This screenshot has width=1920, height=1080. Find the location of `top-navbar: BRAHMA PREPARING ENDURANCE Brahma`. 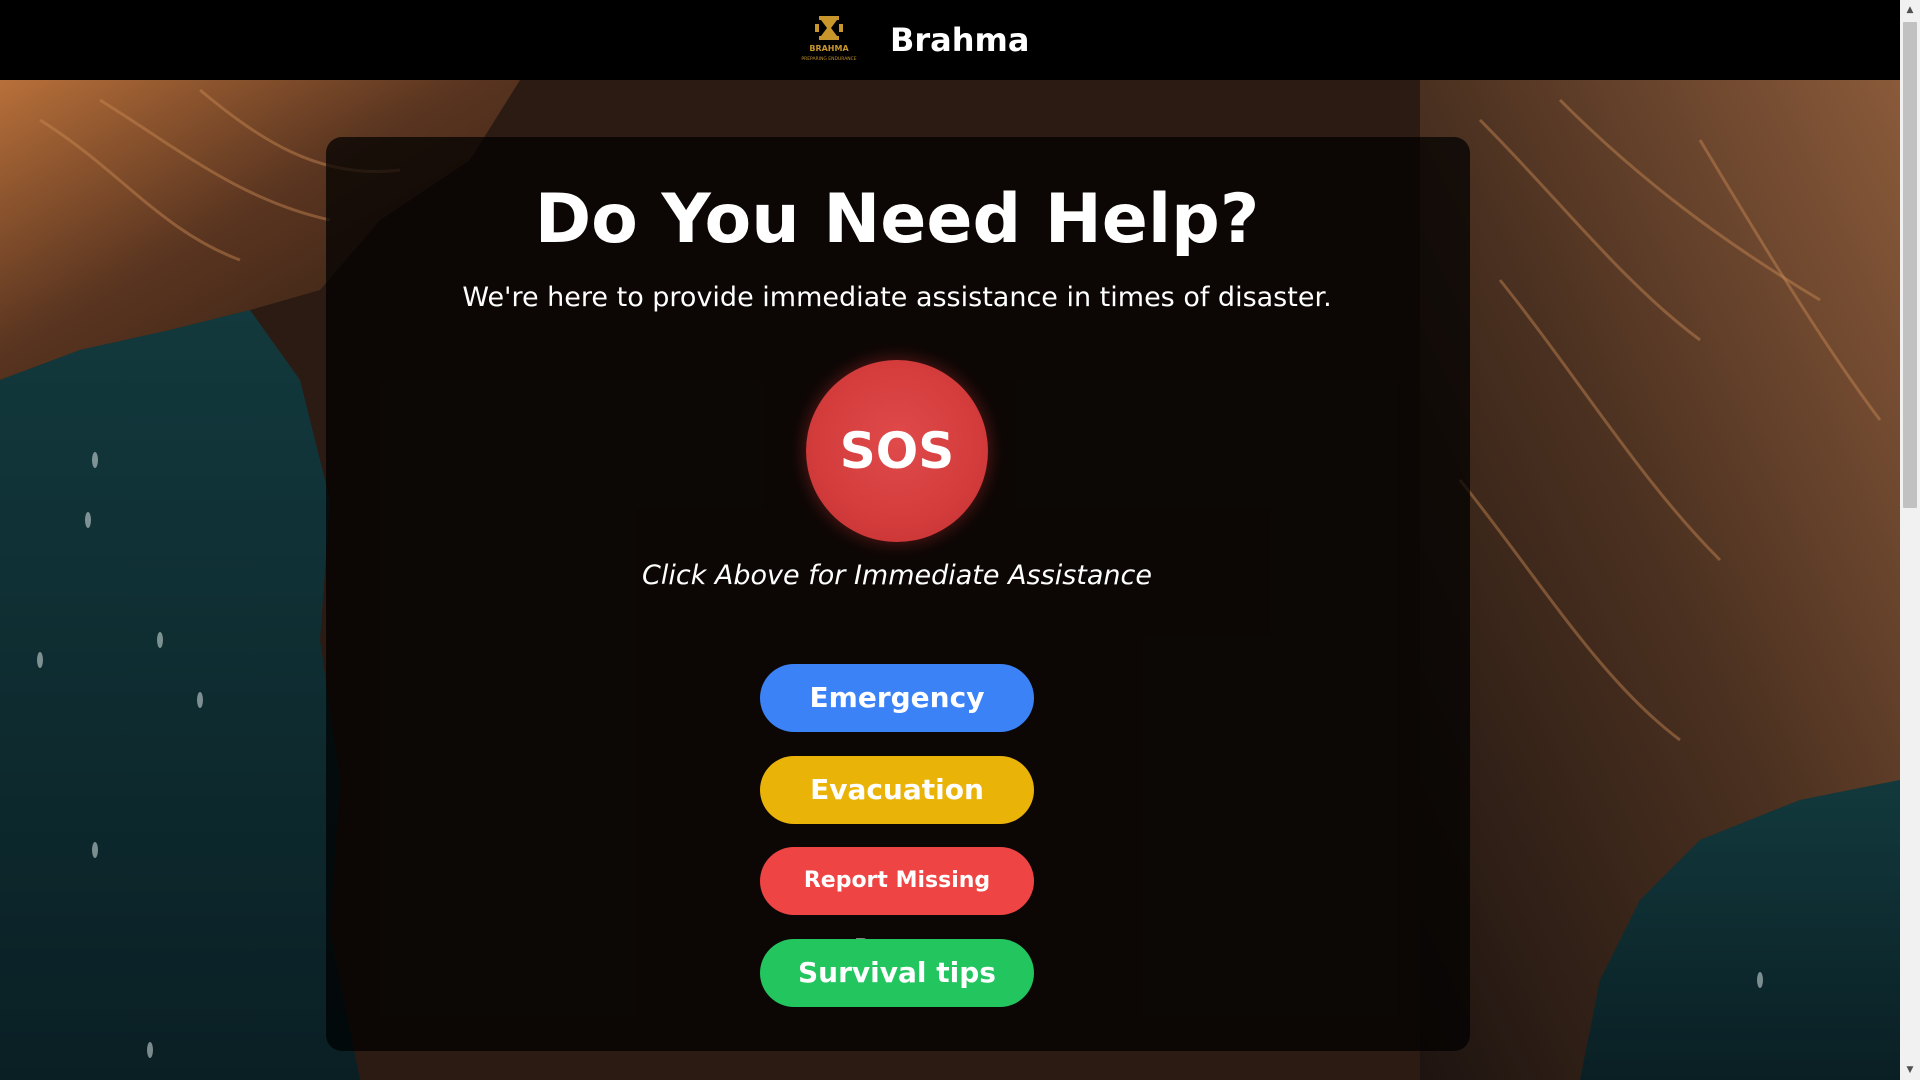

top-navbar: BRAHMA PREPARING ENDURANCE Brahma is located at coordinates (950, 40).